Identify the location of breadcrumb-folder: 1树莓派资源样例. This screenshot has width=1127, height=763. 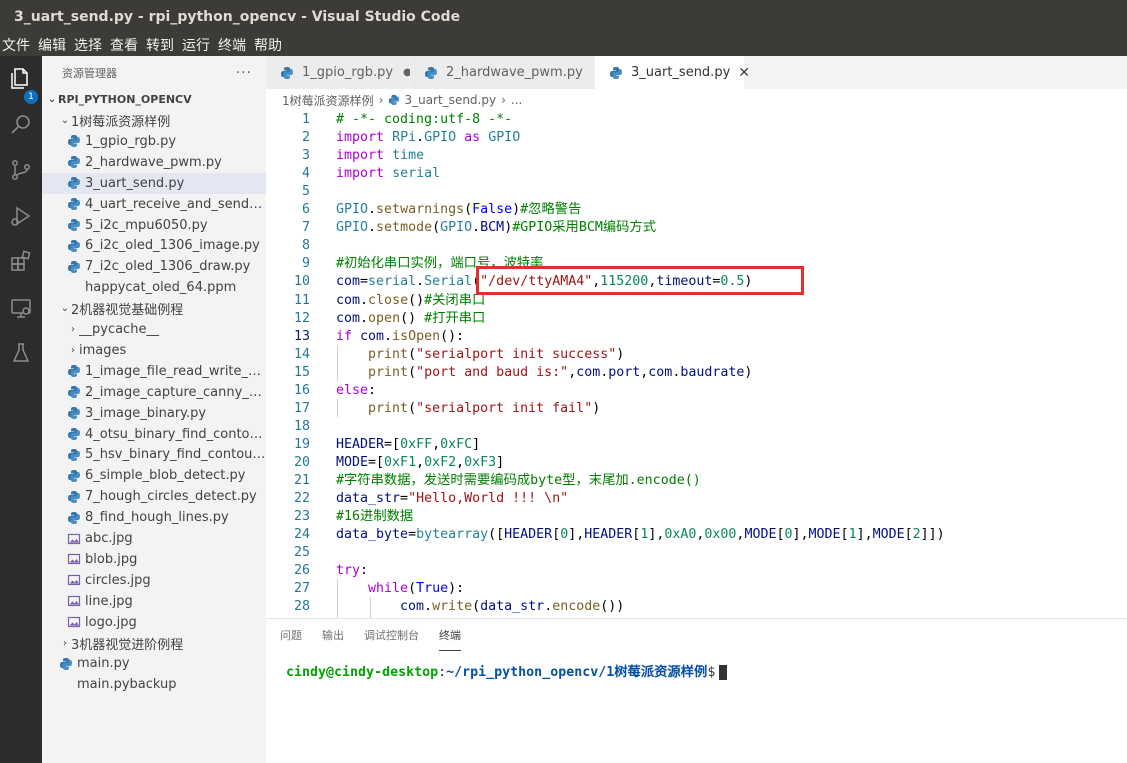
(328, 100).